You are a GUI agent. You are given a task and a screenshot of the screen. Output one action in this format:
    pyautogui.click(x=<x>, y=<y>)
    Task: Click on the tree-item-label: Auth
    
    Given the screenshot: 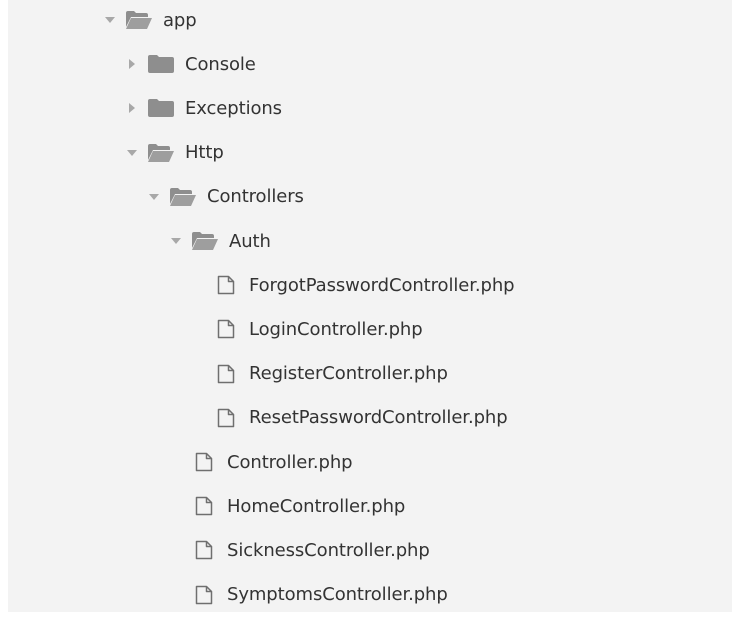 What is the action you would take?
    pyautogui.click(x=250, y=241)
    